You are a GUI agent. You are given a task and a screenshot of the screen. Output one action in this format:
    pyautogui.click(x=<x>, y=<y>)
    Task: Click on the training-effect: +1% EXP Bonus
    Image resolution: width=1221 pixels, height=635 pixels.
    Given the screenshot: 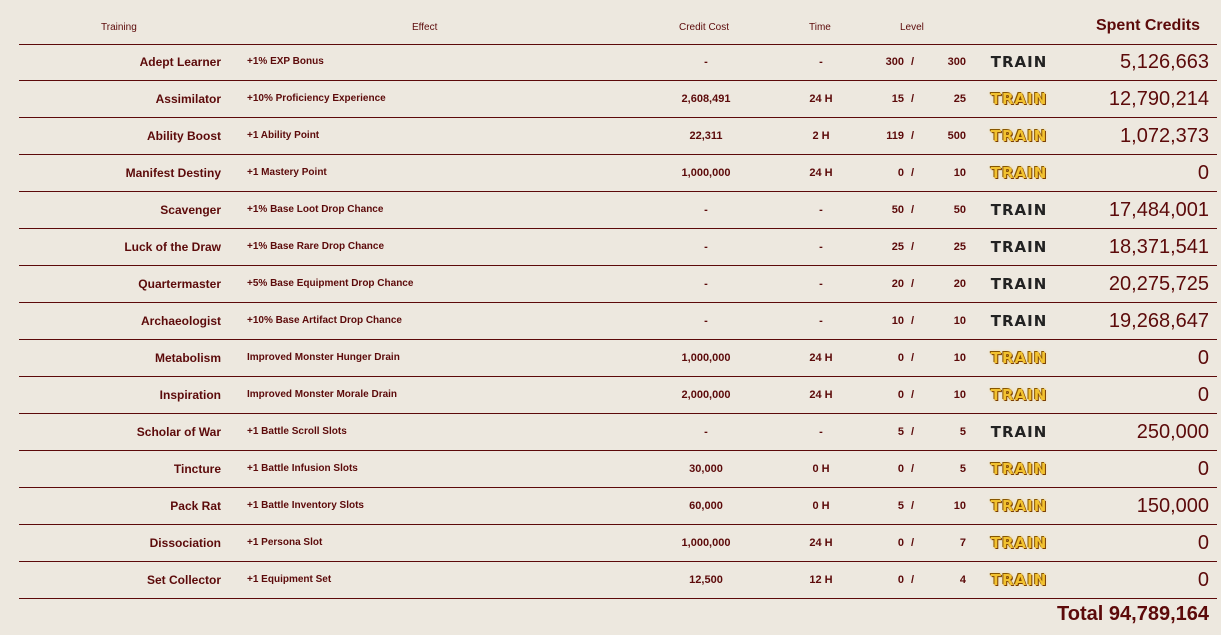 What is the action you would take?
    pyautogui.click(x=285, y=61)
    